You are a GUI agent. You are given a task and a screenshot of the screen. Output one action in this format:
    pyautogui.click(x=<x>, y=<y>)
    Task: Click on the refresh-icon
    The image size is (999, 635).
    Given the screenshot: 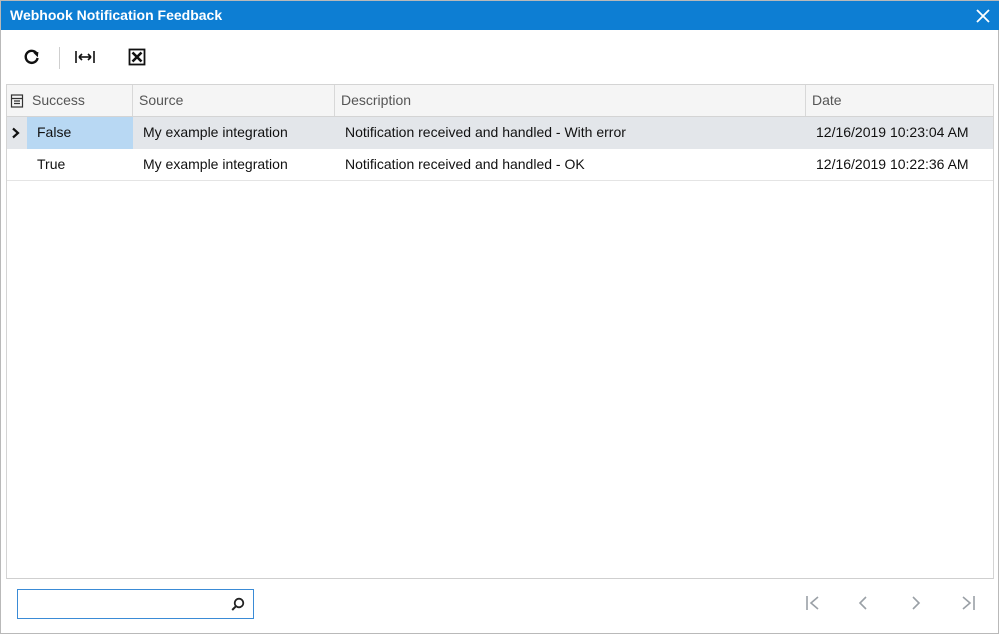 What is the action you would take?
    pyautogui.click(x=32, y=58)
    